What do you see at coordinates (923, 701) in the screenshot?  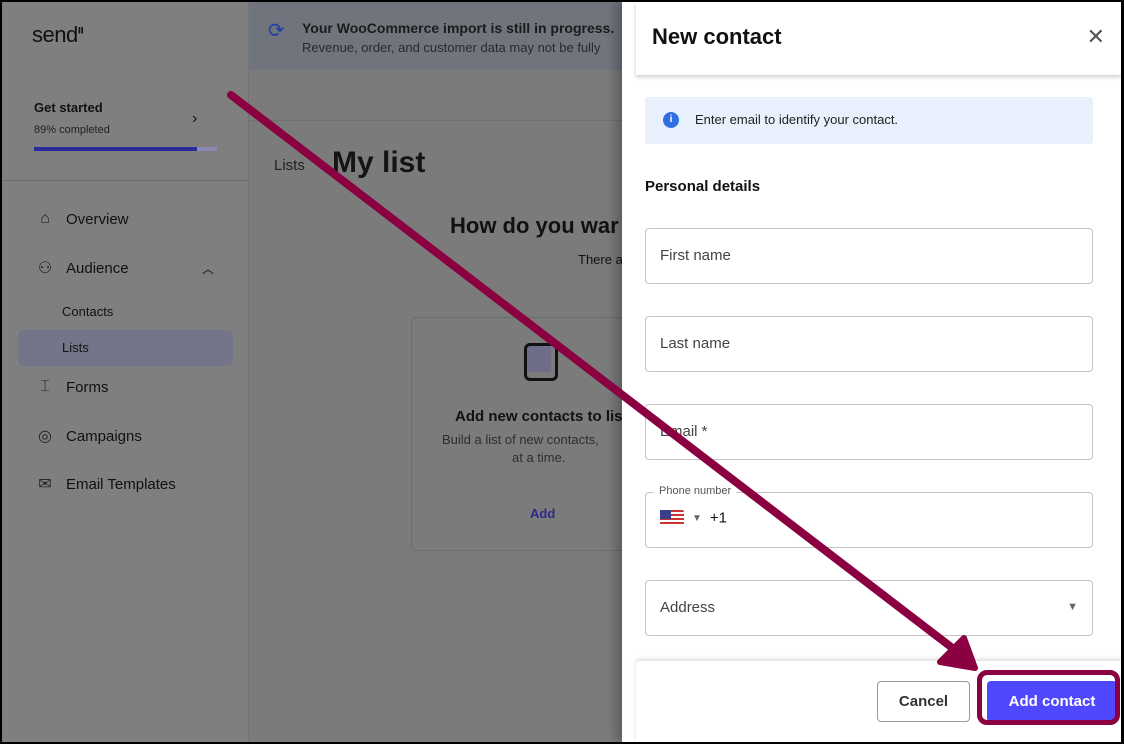 I see `cancel-button: Cancel` at bounding box center [923, 701].